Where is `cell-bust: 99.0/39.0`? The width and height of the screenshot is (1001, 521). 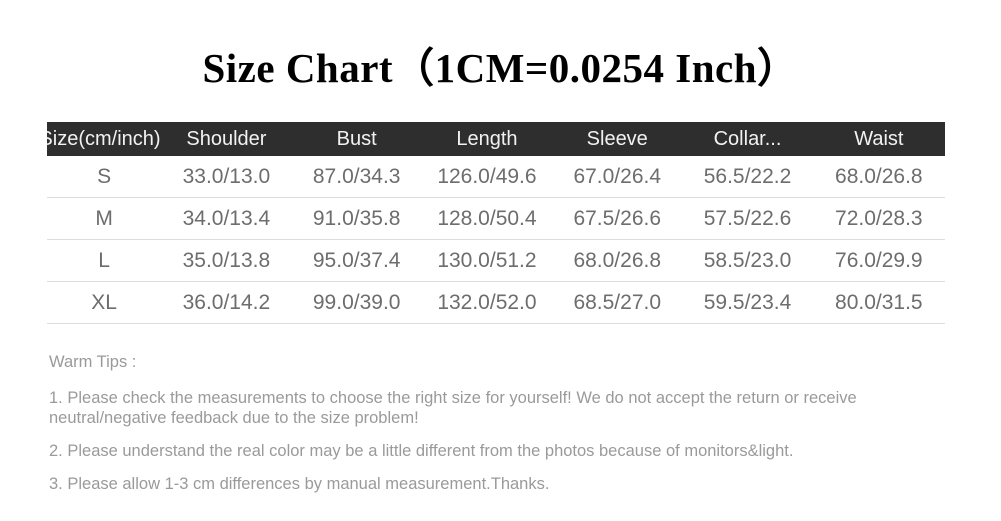 cell-bust: 99.0/39.0 is located at coordinates (356, 302).